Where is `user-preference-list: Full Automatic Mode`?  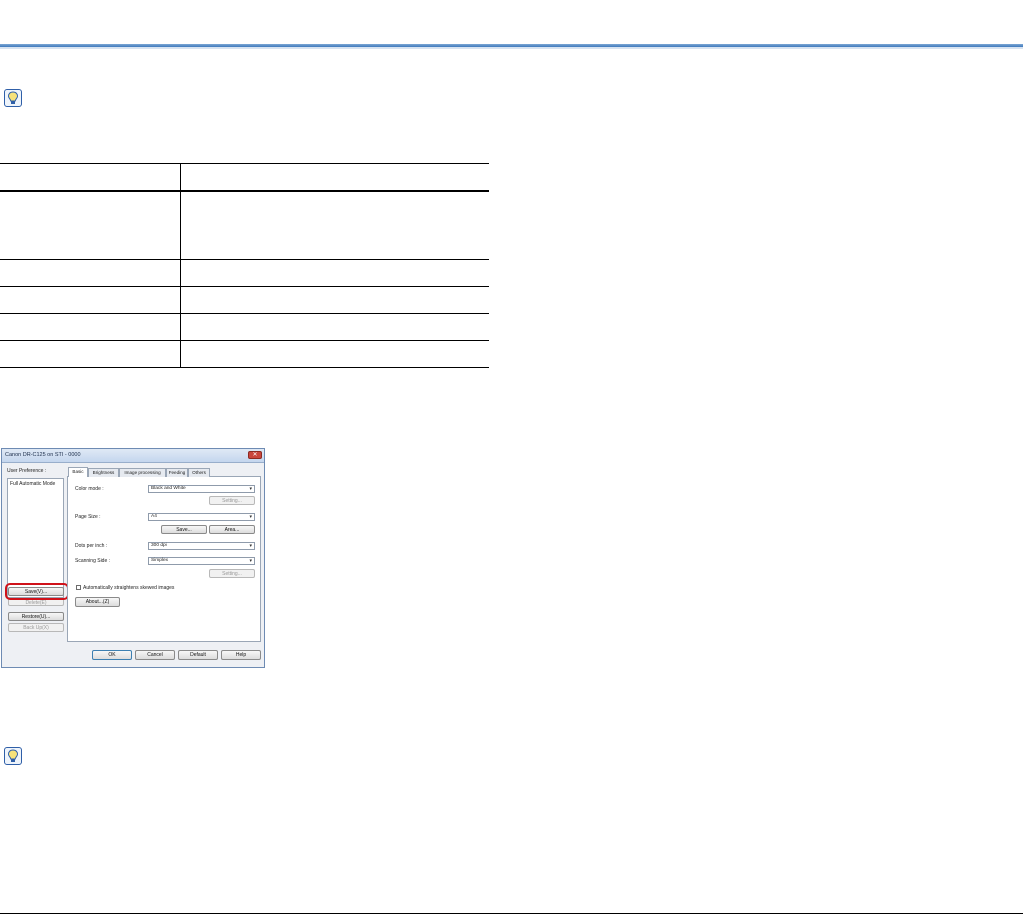
user-preference-list: Full Automatic Mode is located at coordinates (35, 538).